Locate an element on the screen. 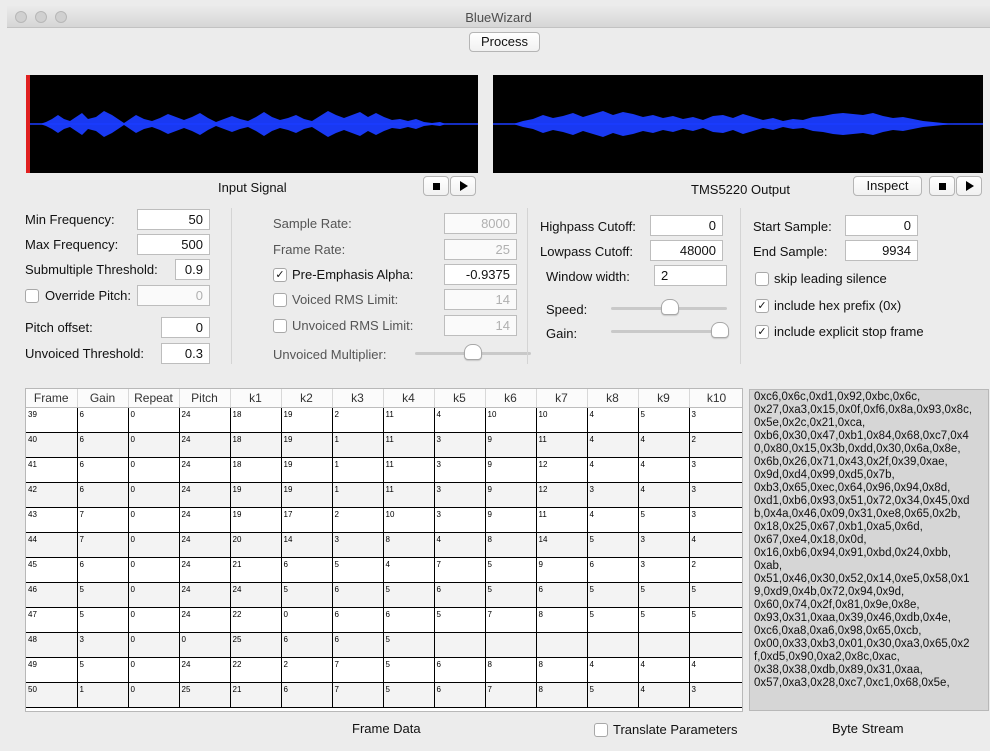 Image resolution: width=990 pixels, height=751 pixels. process-button: Process is located at coordinates (504, 42).